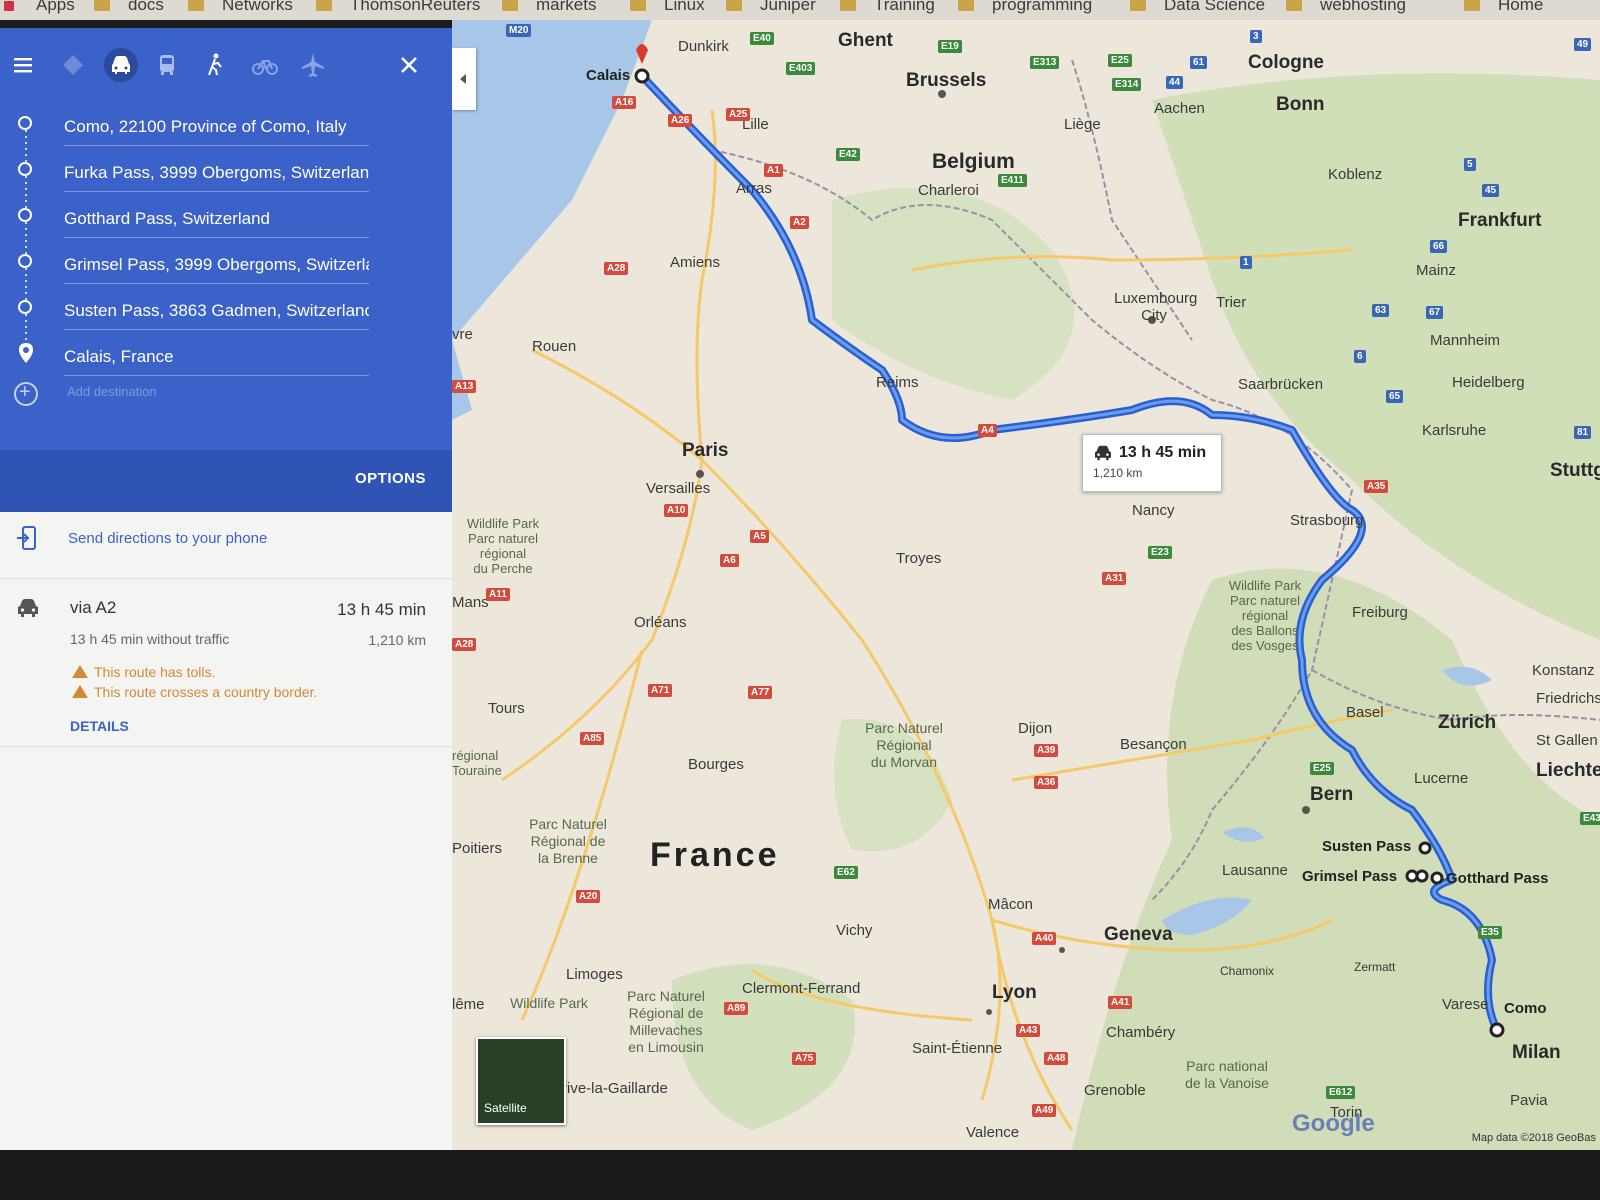 Image resolution: width=1600 pixels, height=1200 pixels. Describe the element at coordinates (854, 930) in the screenshot. I see `city-label: Vichy` at that location.